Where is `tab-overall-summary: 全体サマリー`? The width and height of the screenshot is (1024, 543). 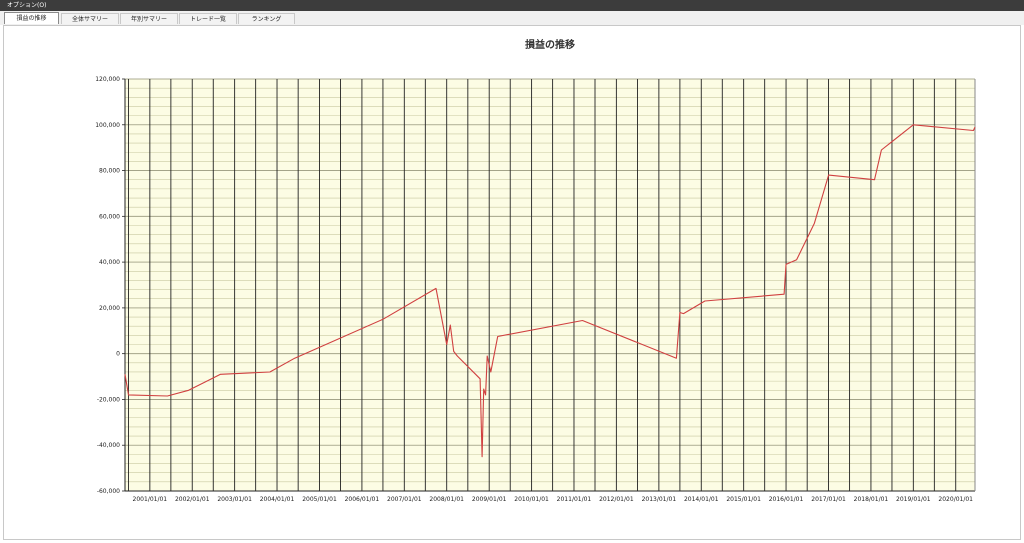
tab-overall-summary: 全体サマリー is located at coordinates (90, 18).